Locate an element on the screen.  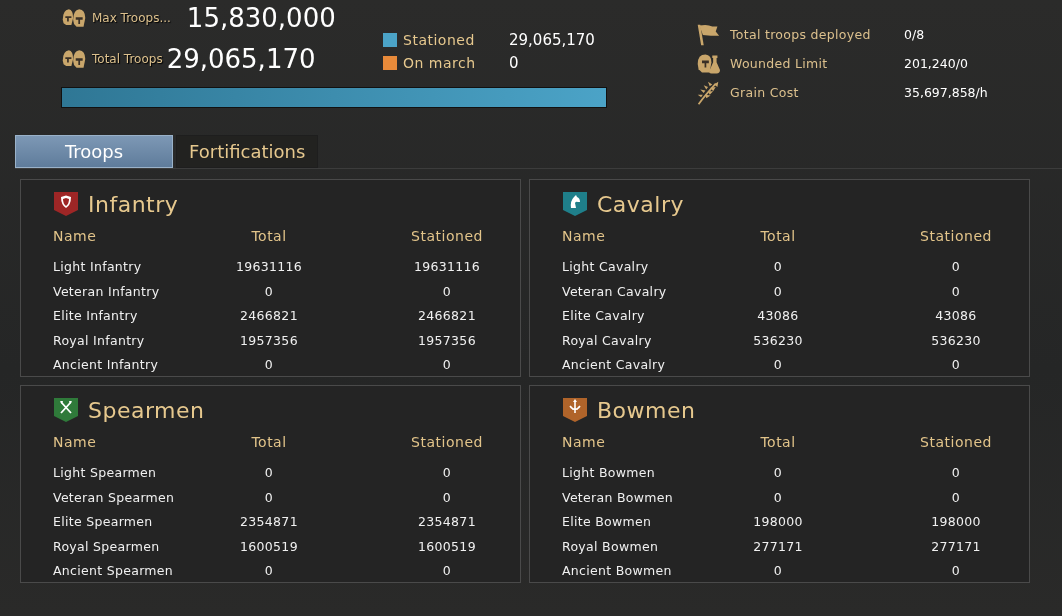
table-cell-text: Elite Cavalry is located at coordinates (603, 316).